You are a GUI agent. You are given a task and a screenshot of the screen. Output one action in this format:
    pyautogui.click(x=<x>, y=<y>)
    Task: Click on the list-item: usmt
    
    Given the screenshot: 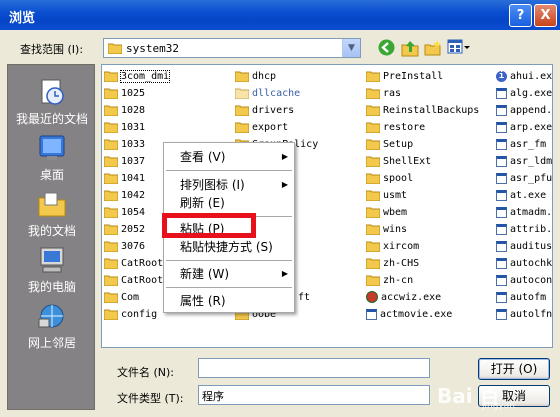 What is the action you would take?
    pyautogui.click(x=386, y=195)
    